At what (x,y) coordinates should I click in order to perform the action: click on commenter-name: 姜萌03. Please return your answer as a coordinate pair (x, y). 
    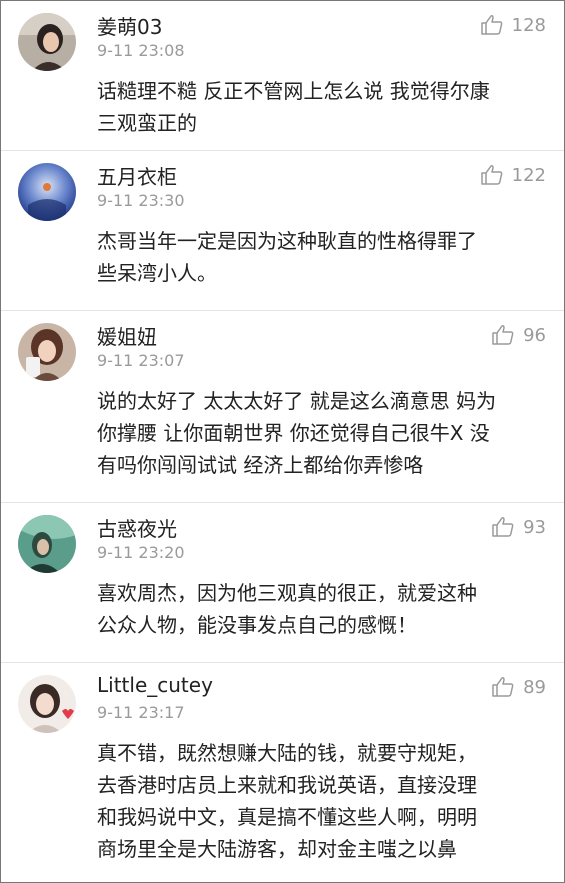
    Looking at the image, I should click on (129, 25).